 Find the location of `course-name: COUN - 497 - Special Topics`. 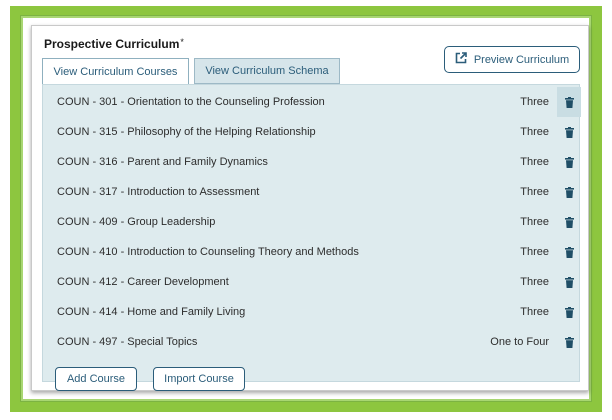

course-name: COUN - 497 - Special Topics is located at coordinates (127, 342).